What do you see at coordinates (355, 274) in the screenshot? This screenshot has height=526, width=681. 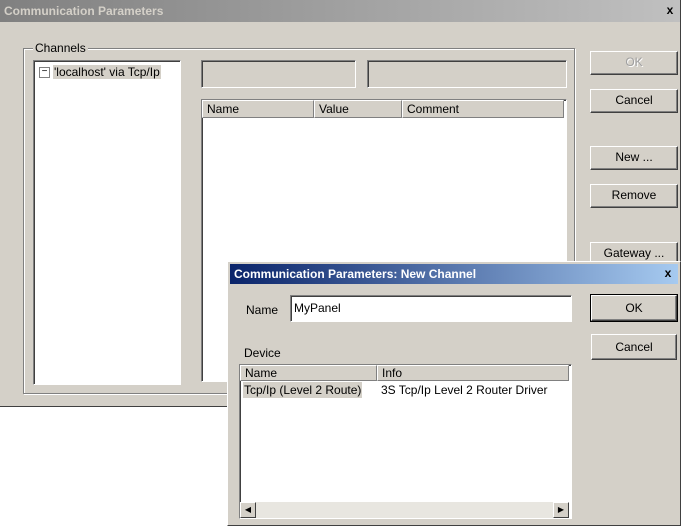 I see `new-channel-title: Communication Parameters: New Channel` at bounding box center [355, 274].